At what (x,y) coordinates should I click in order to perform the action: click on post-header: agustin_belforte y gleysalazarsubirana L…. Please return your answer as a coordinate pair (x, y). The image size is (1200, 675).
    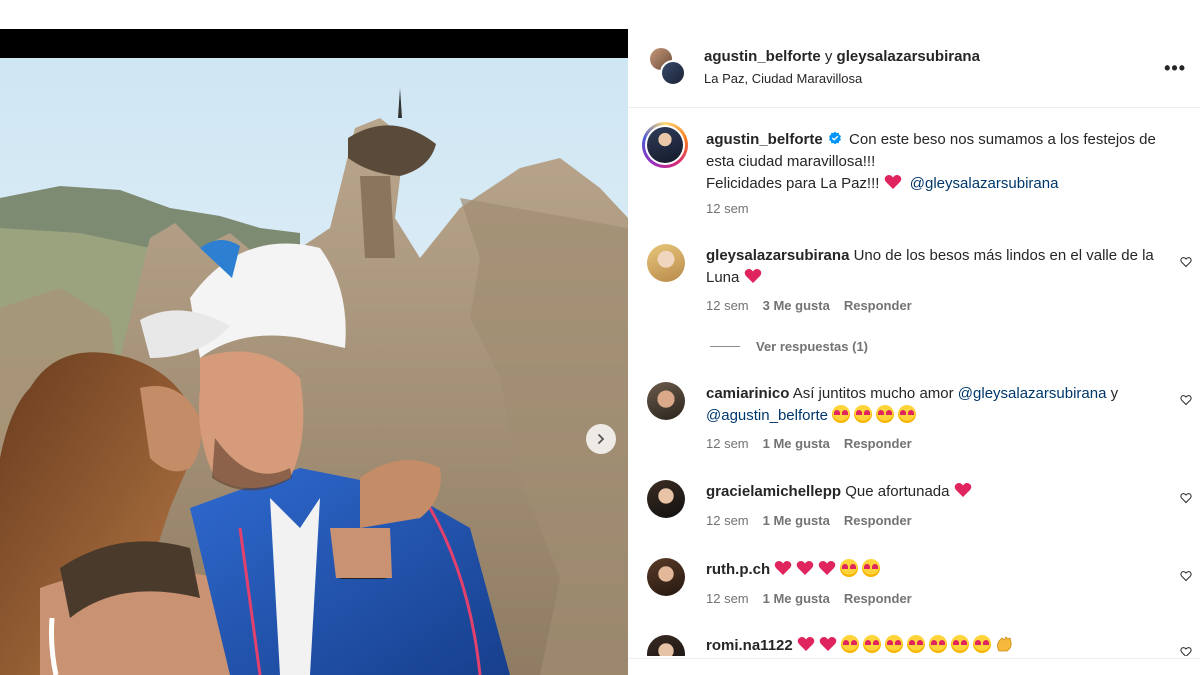
    Looking at the image, I should click on (914, 68).